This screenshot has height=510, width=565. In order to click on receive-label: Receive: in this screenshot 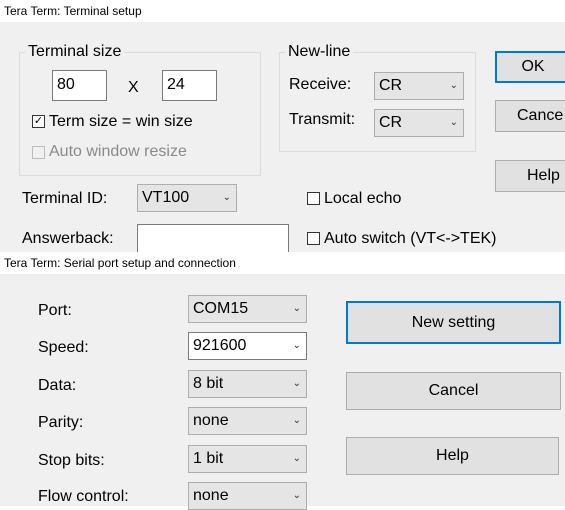, I will do `click(320, 84)`.